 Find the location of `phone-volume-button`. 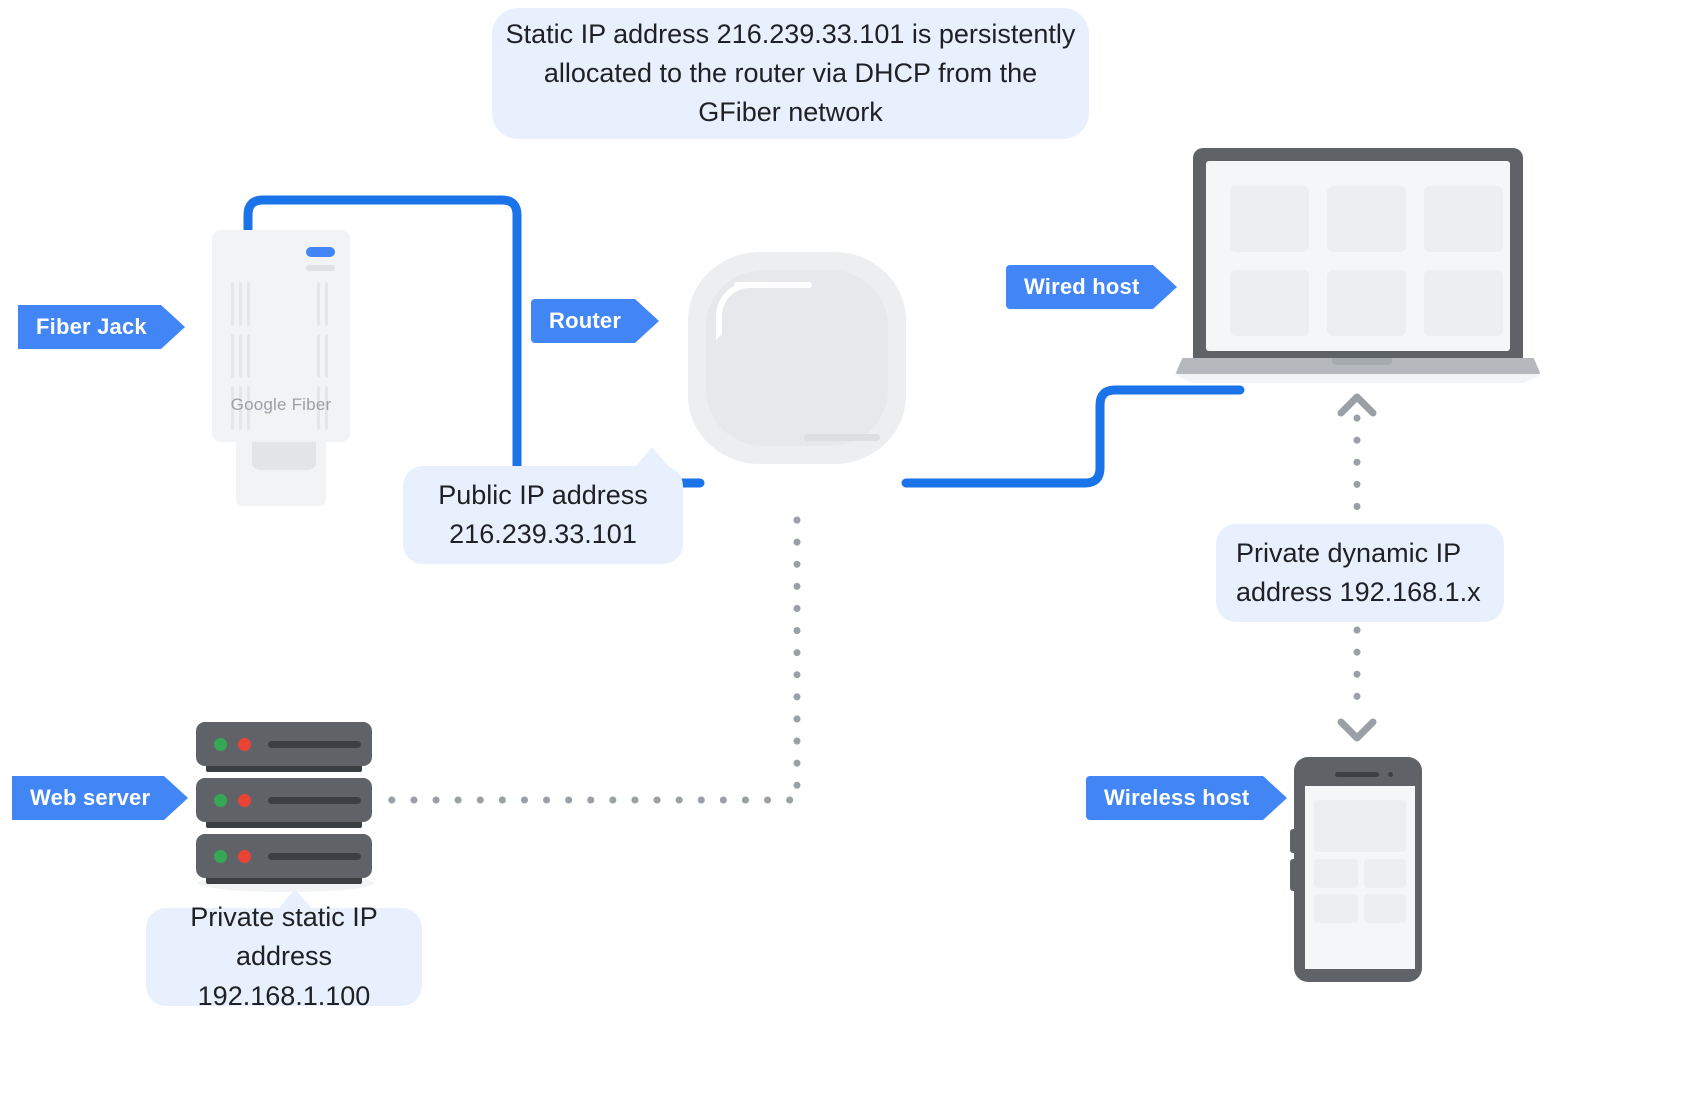

phone-volume-button is located at coordinates (1292, 841).